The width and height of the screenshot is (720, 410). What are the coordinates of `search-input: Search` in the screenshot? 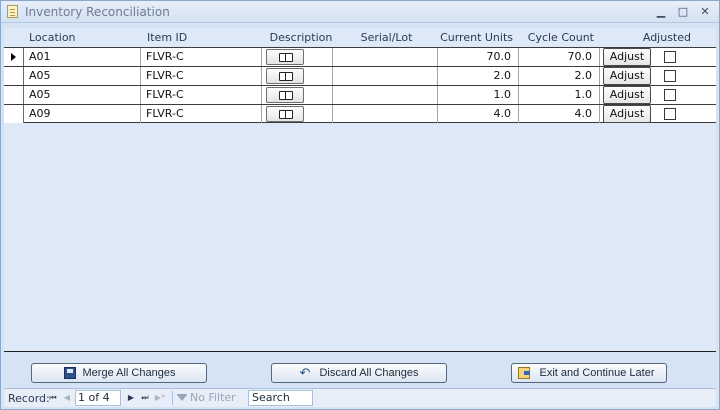 It's located at (280, 398).